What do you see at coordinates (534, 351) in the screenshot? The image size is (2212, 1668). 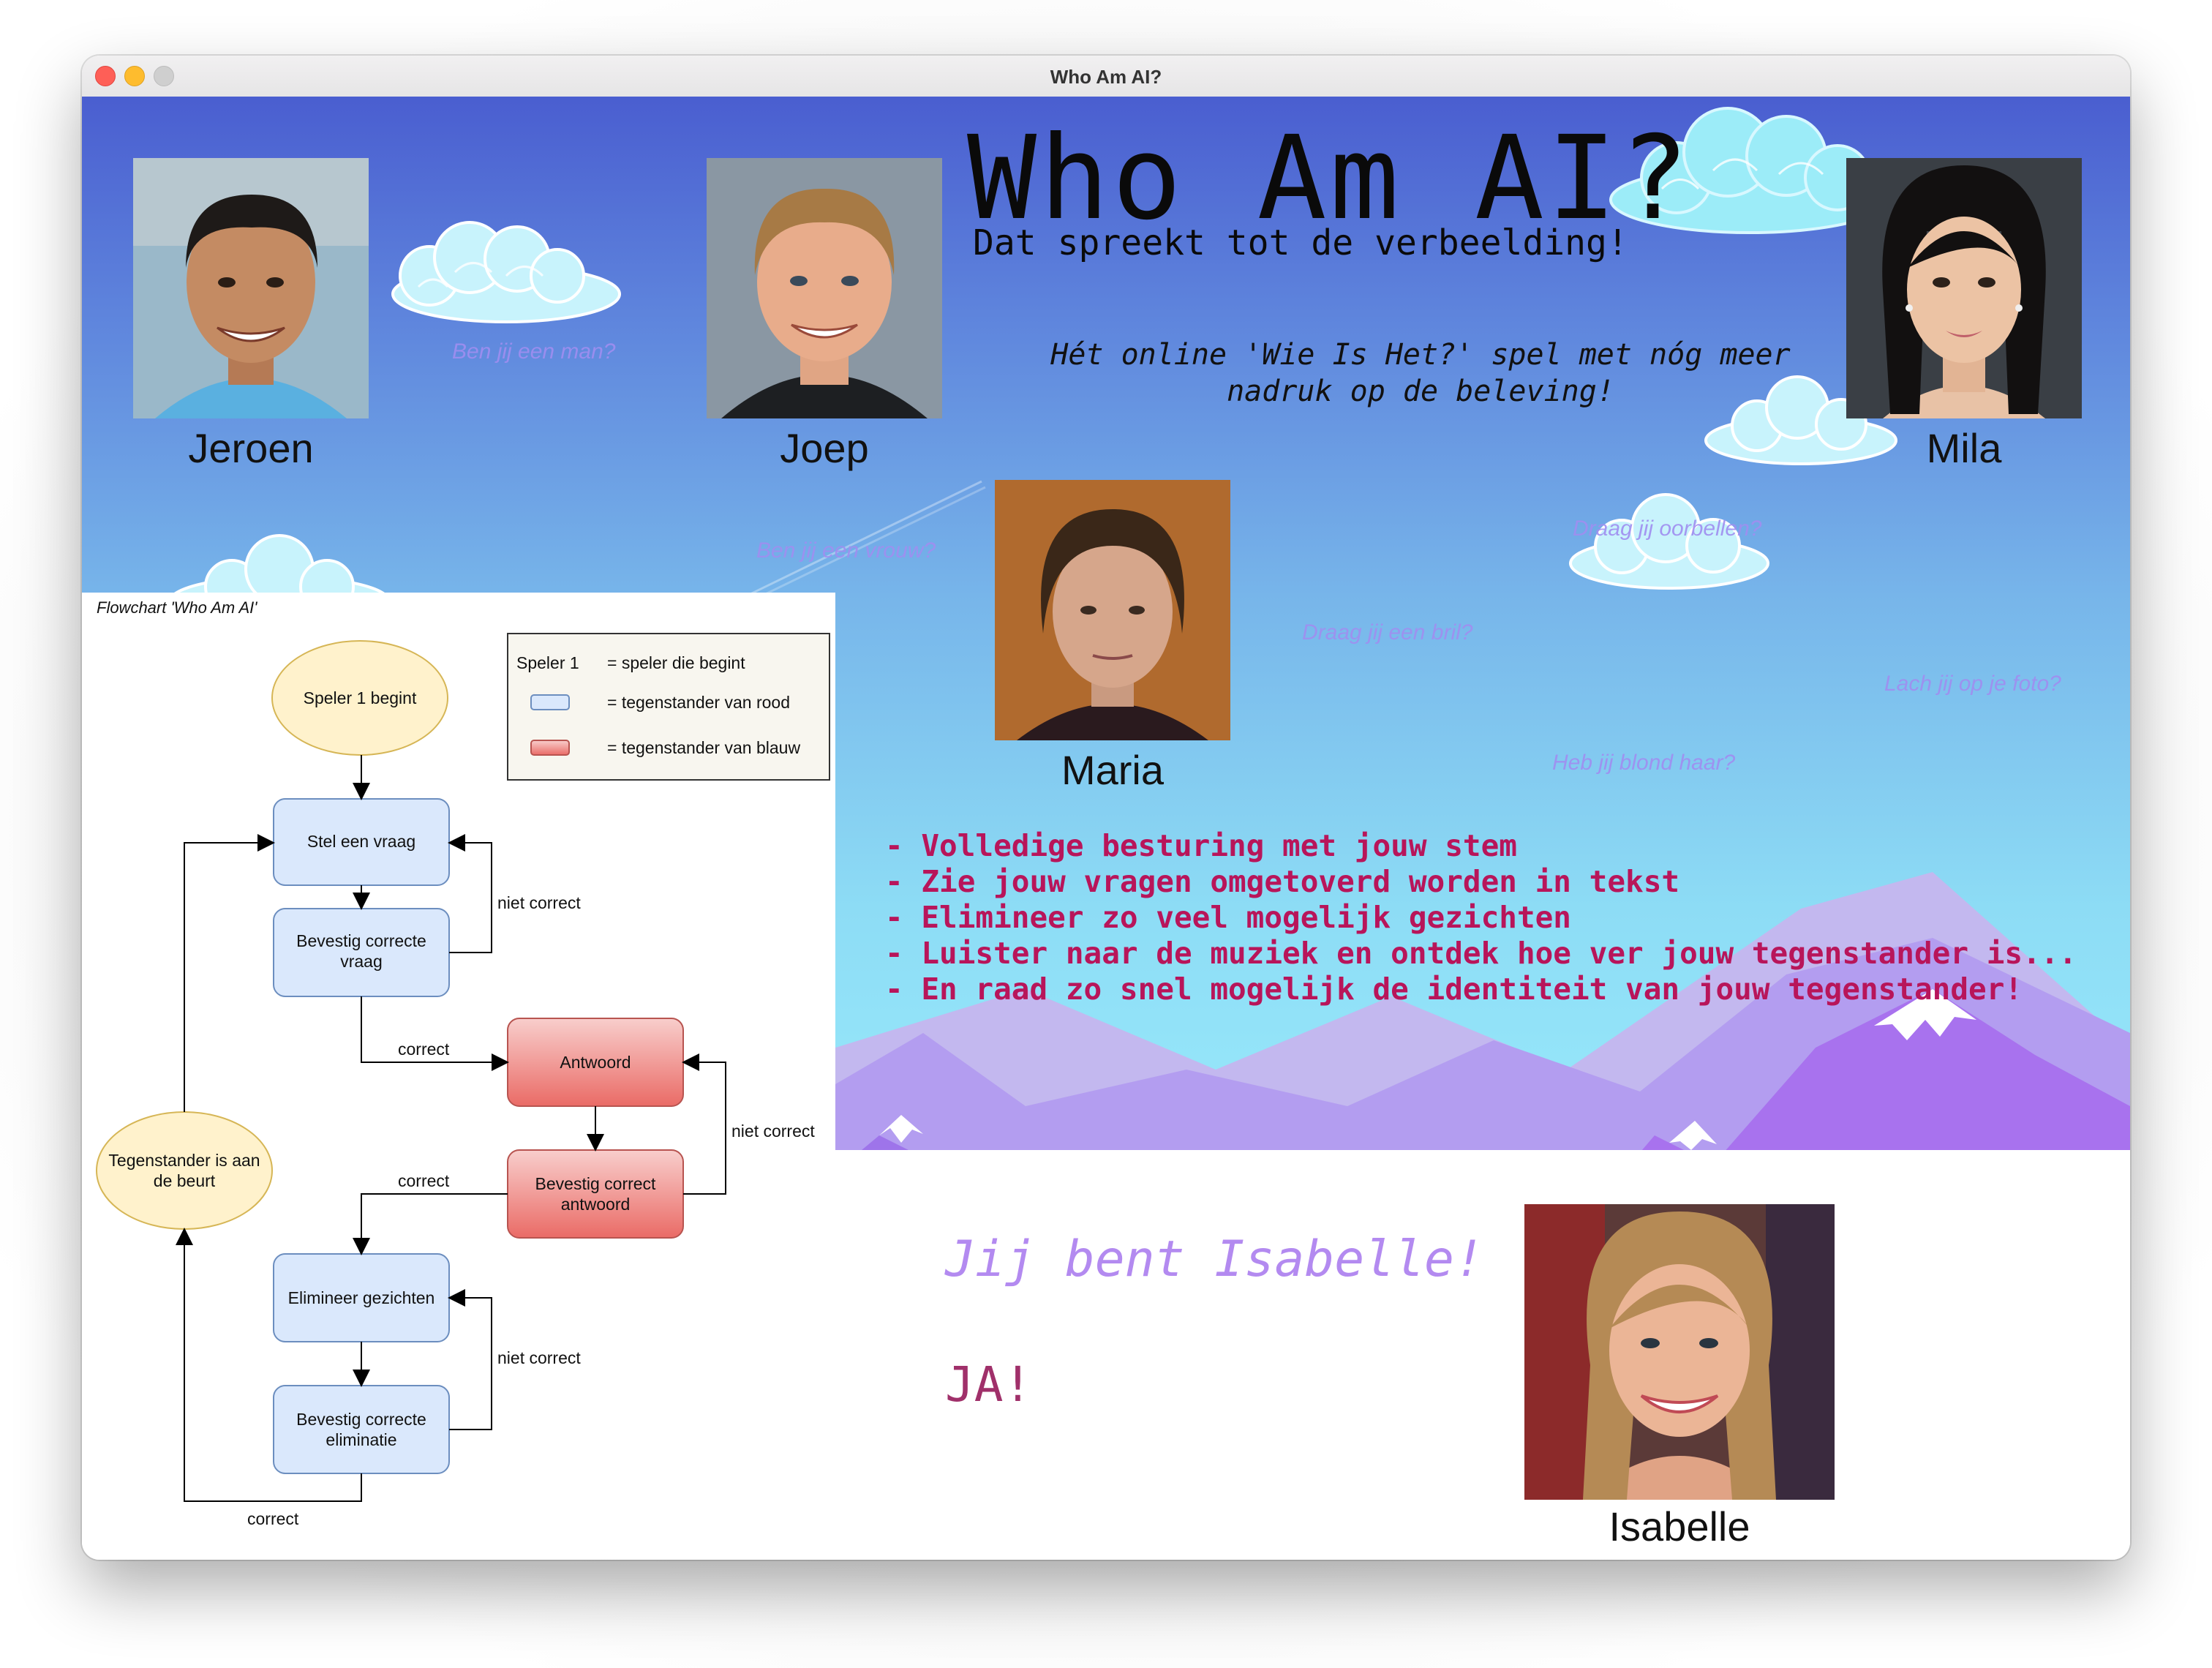 I see `floating-question: Ben jij een man?` at bounding box center [534, 351].